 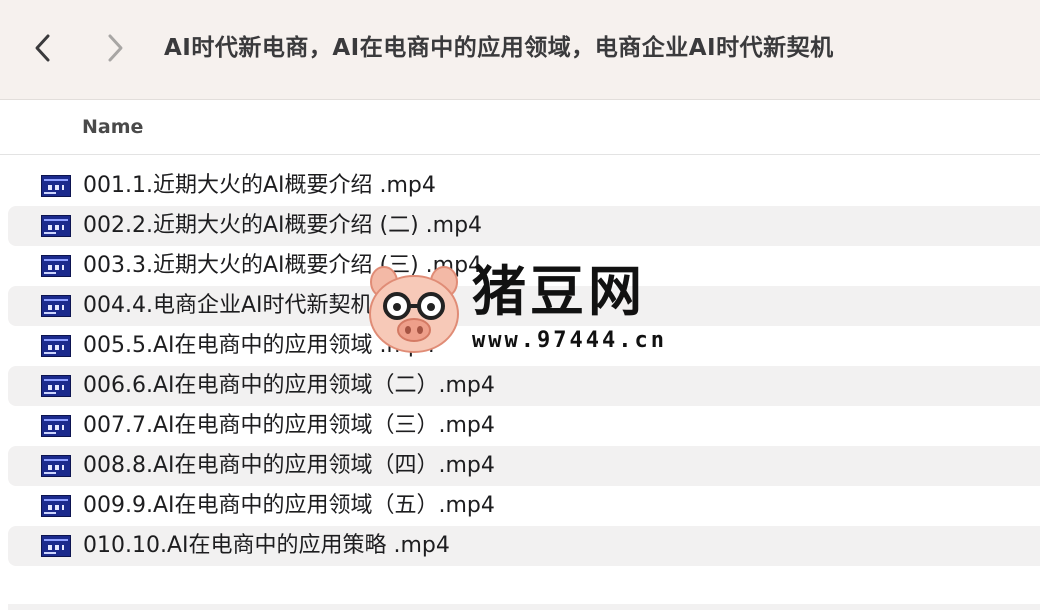 What do you see at coordinates (524, 426) in the screenshot?
I see `file-row: 007.7.AI在电商中的应用领域（三）.mp4` at bounding box center [524, 426].